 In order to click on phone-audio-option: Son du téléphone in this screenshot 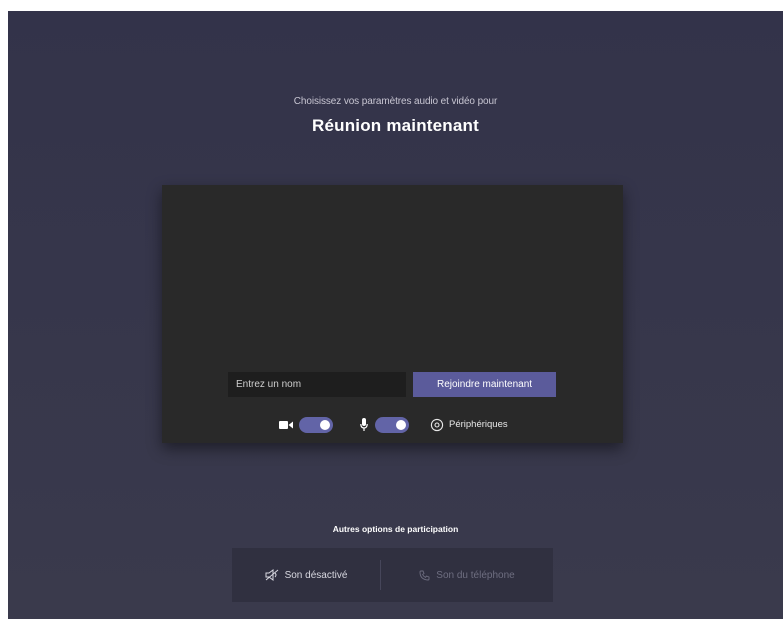, I will do `click(467, 575)`.